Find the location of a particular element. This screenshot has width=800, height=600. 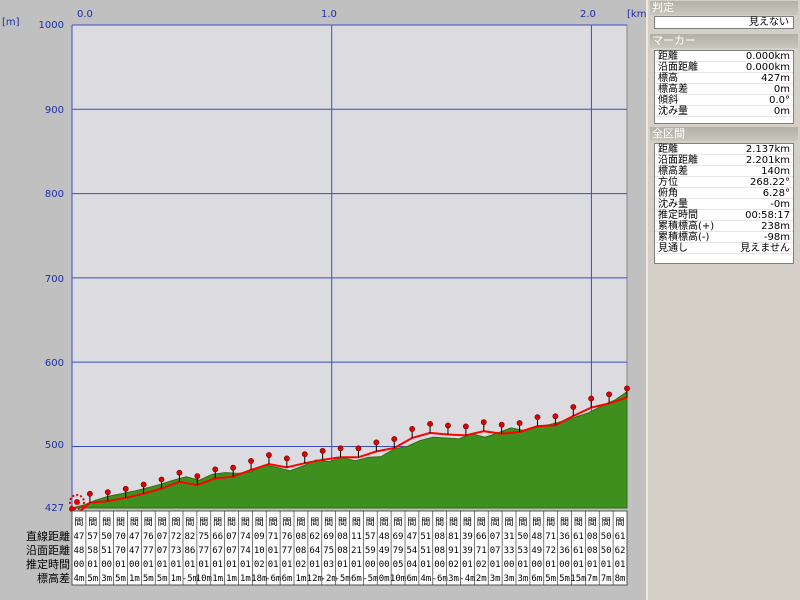

total-row-surface-distance: 沿面距離 2.201km is located at coordinates (724, 160).